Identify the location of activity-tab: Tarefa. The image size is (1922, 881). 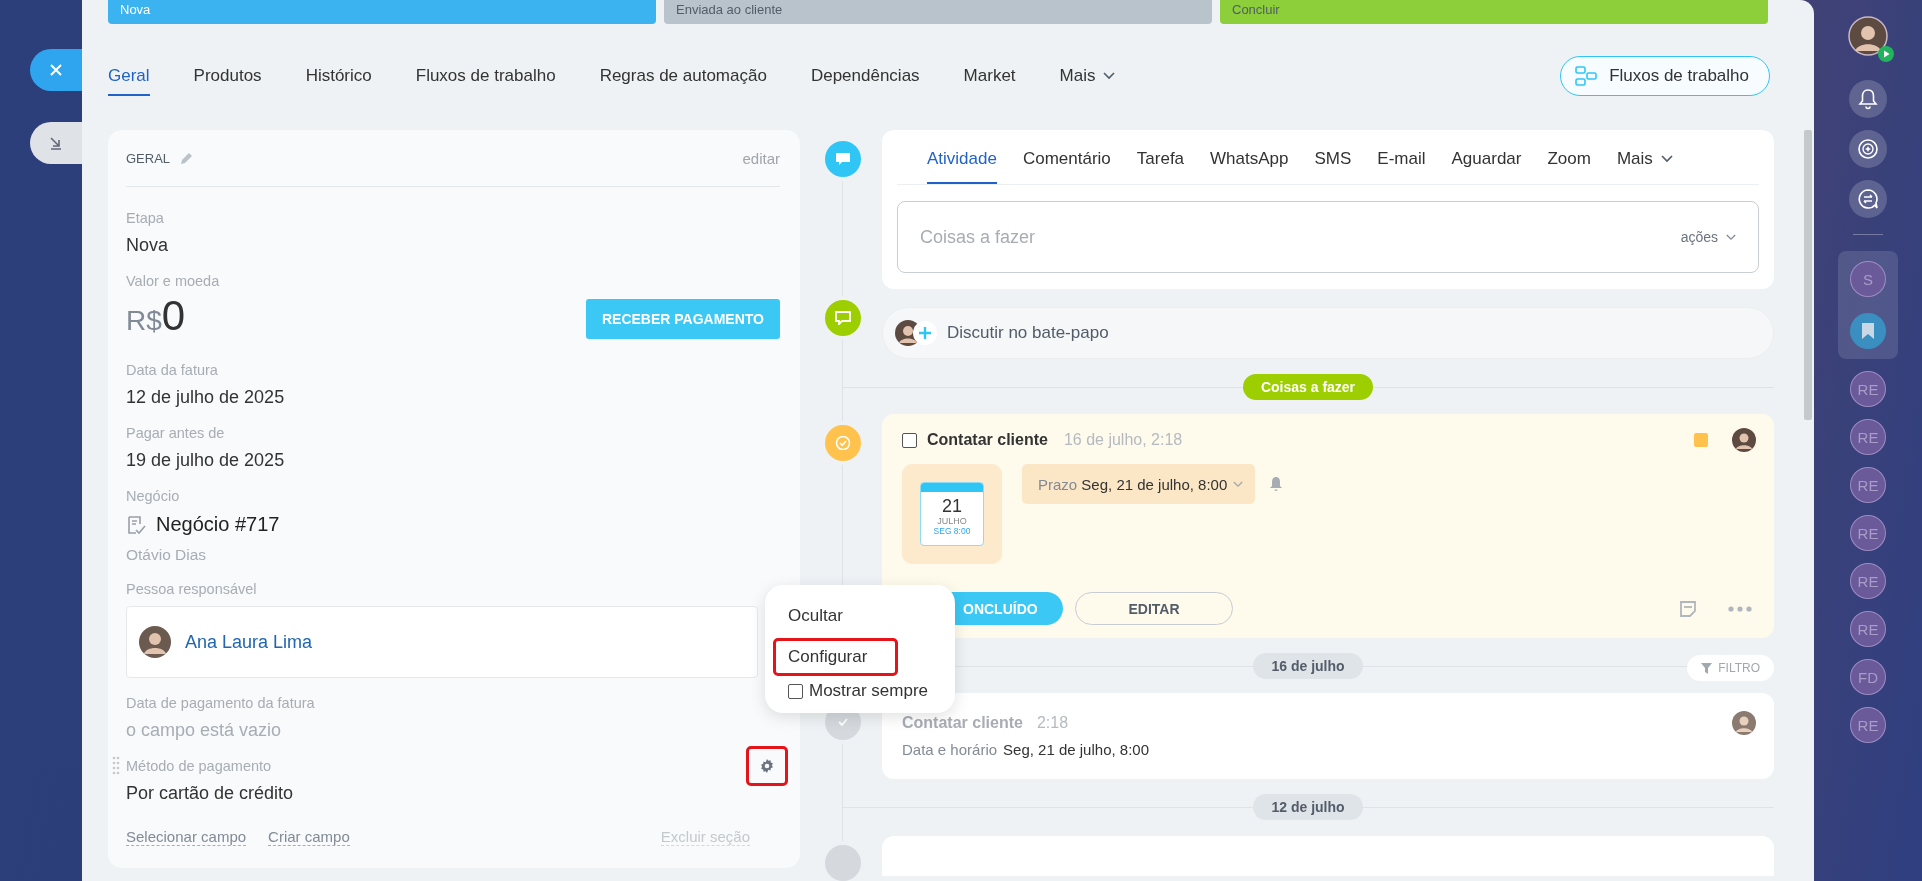
(1160, 157).